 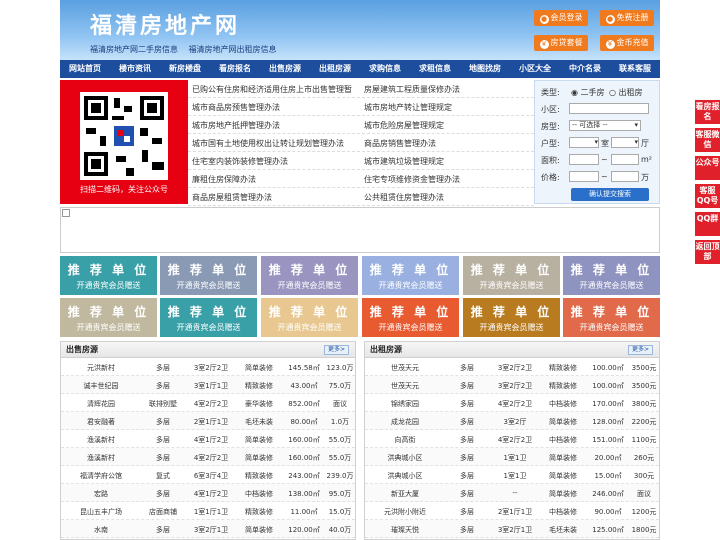 I want to click on secondhand-link: 福清房地产网二手房信息, so click(x=134, y=49).